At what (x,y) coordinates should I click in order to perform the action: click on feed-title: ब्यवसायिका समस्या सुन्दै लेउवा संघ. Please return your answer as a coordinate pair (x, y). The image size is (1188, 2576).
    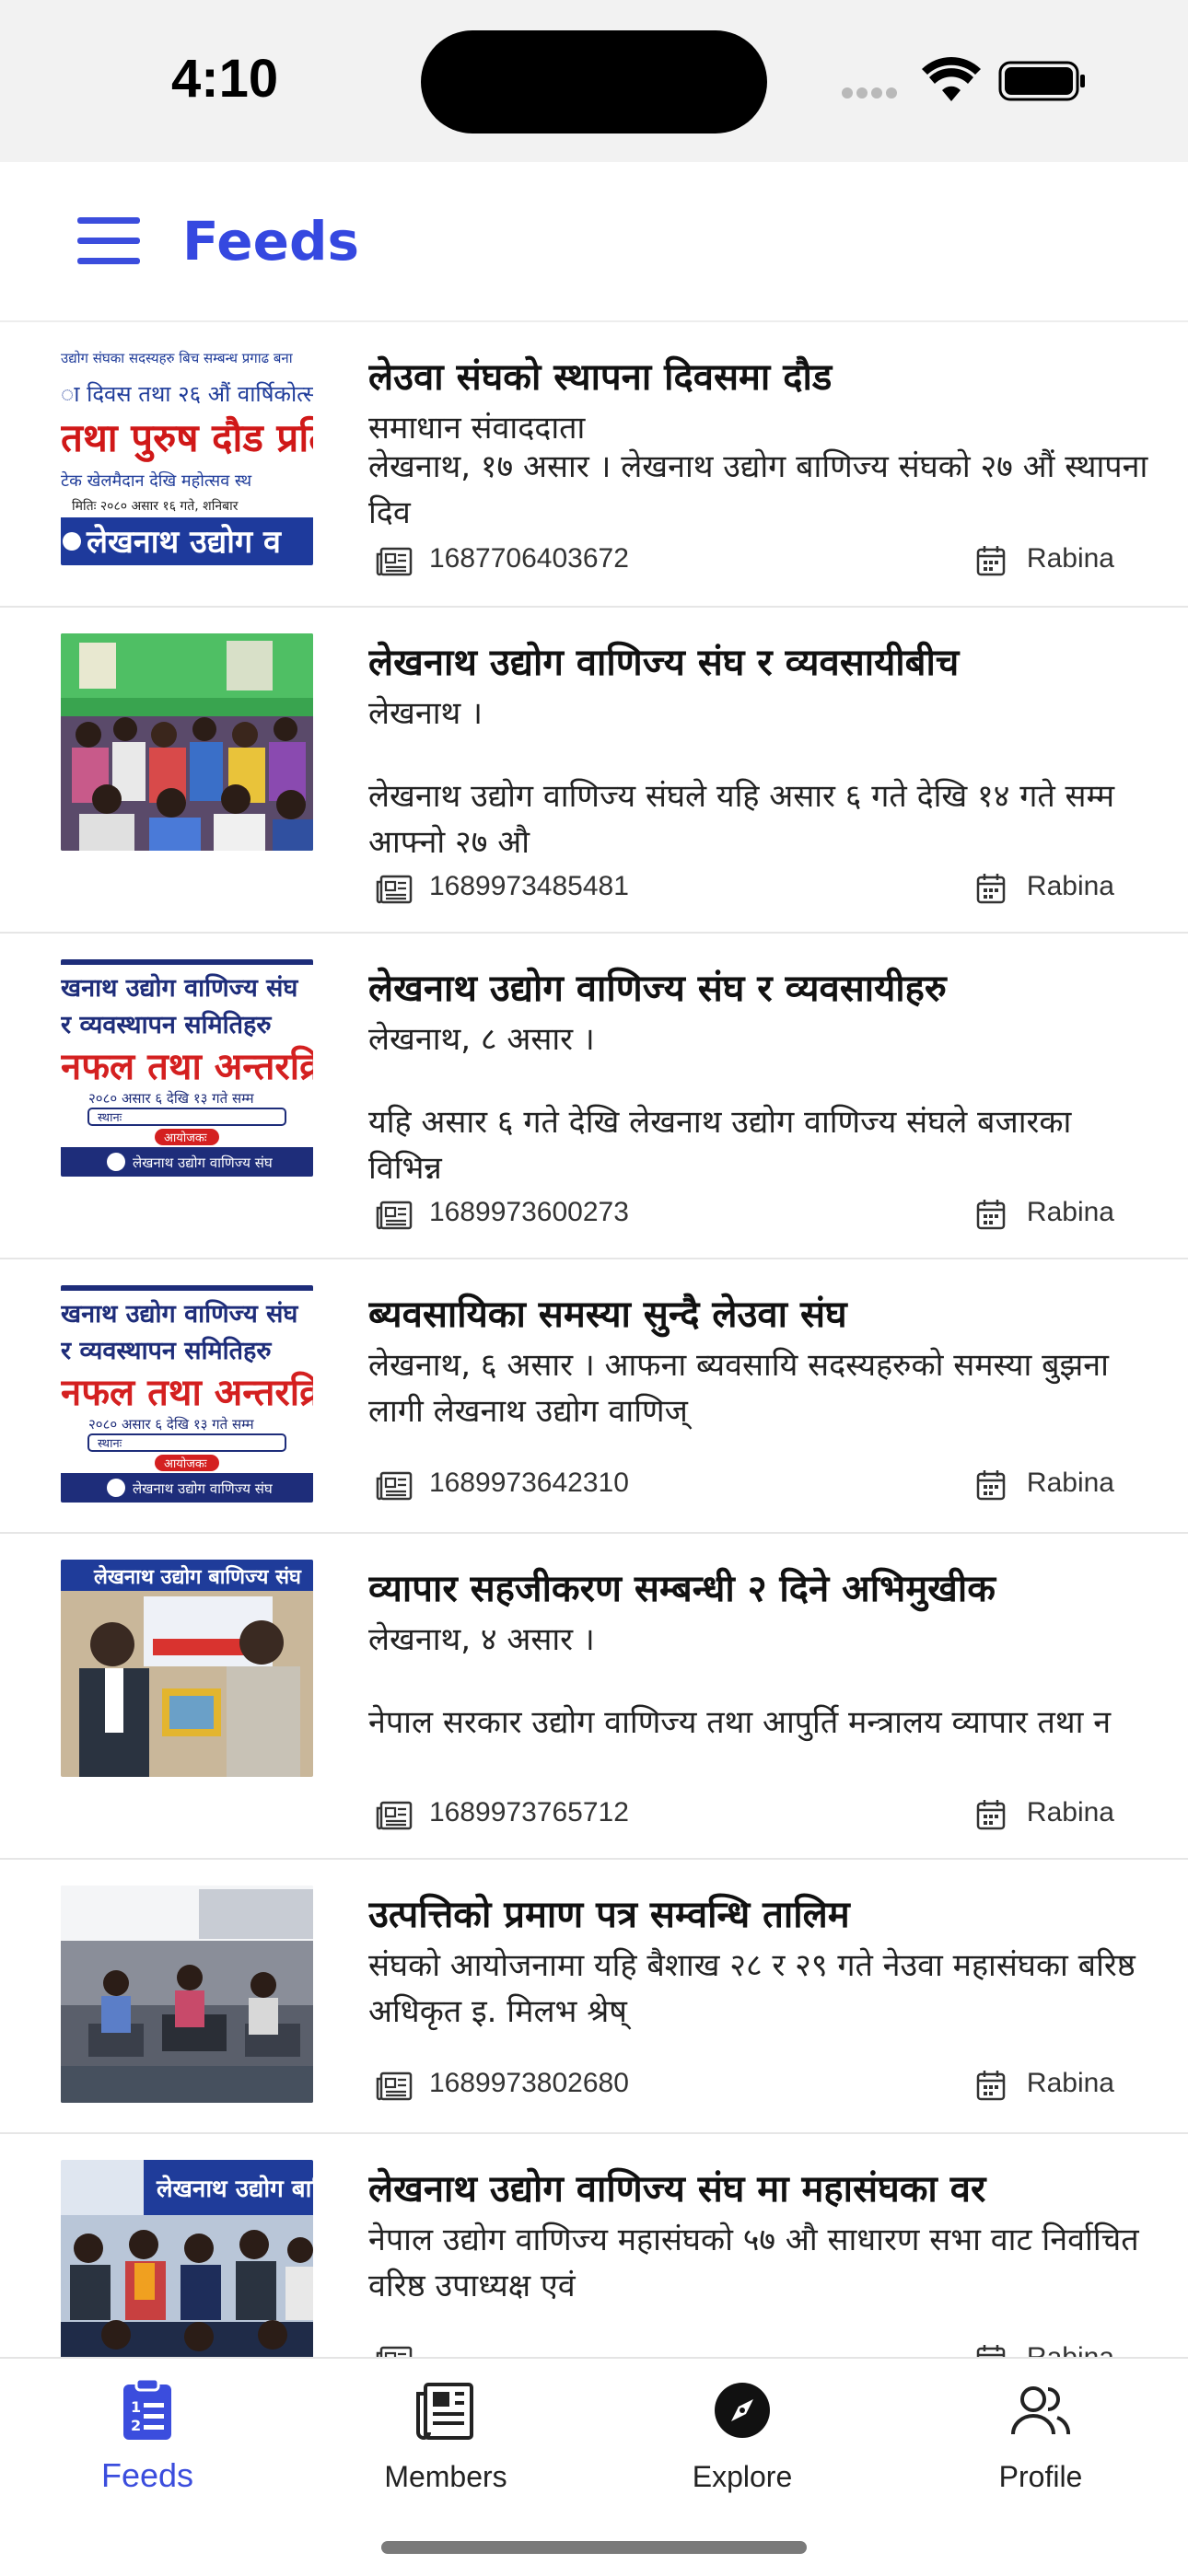
    Looking at the image, I should click on (607, 1315).